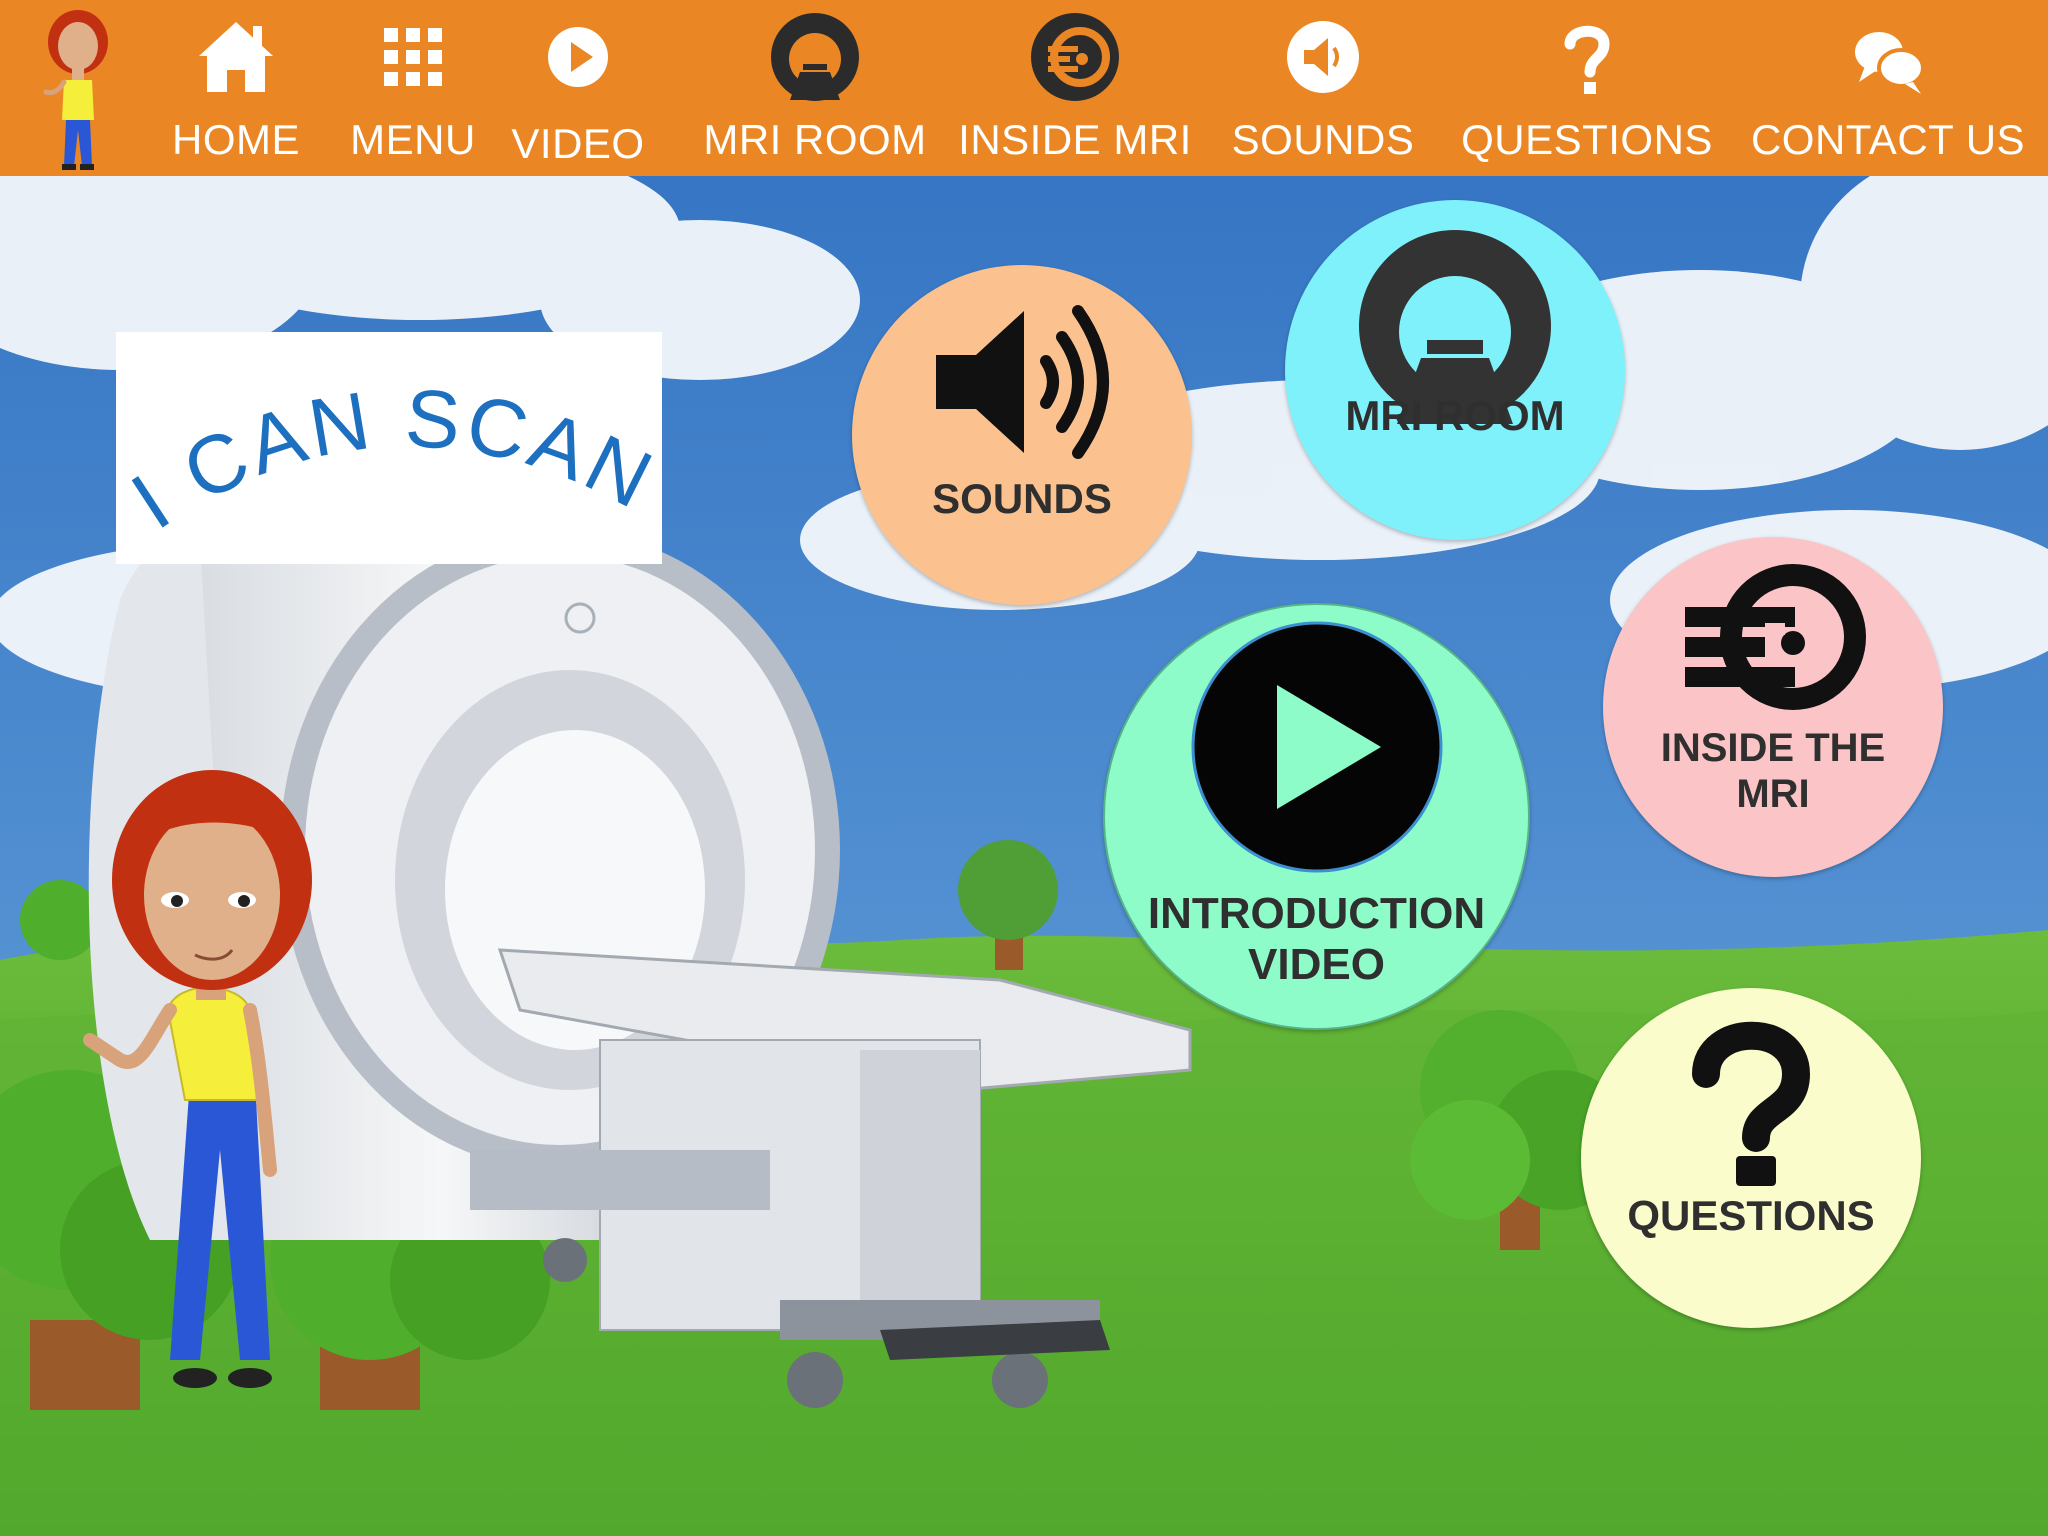  I want to click on nav-questions-label: QUESTIONS, so click(1587, 139).